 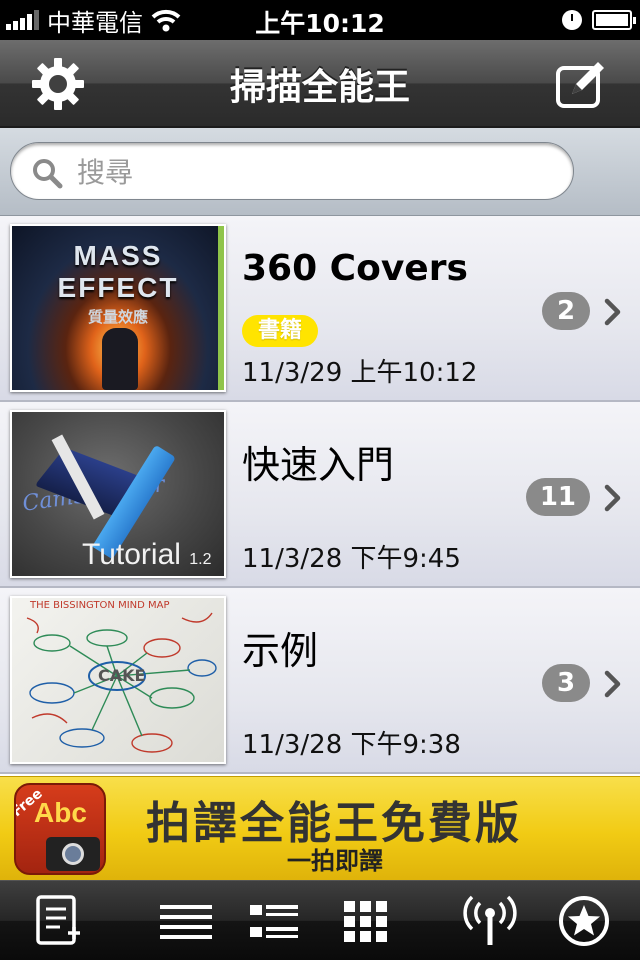 I want to click on battery-icon, so click(x=614, y=20).